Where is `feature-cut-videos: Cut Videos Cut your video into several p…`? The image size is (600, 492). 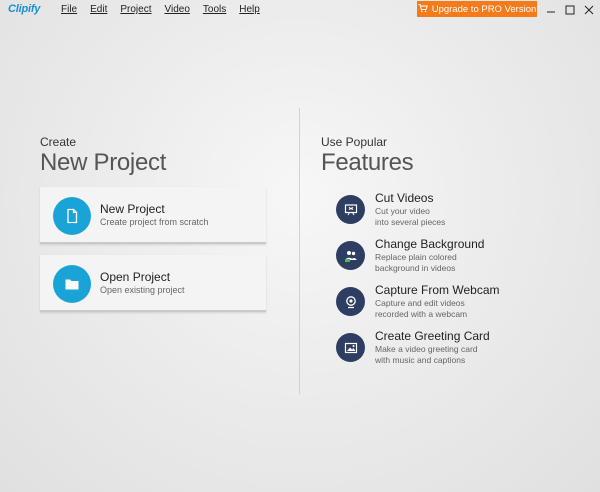 feature-cut-videos: Cut Videos Cut your video into several p… is located at coordinates (446, 213).